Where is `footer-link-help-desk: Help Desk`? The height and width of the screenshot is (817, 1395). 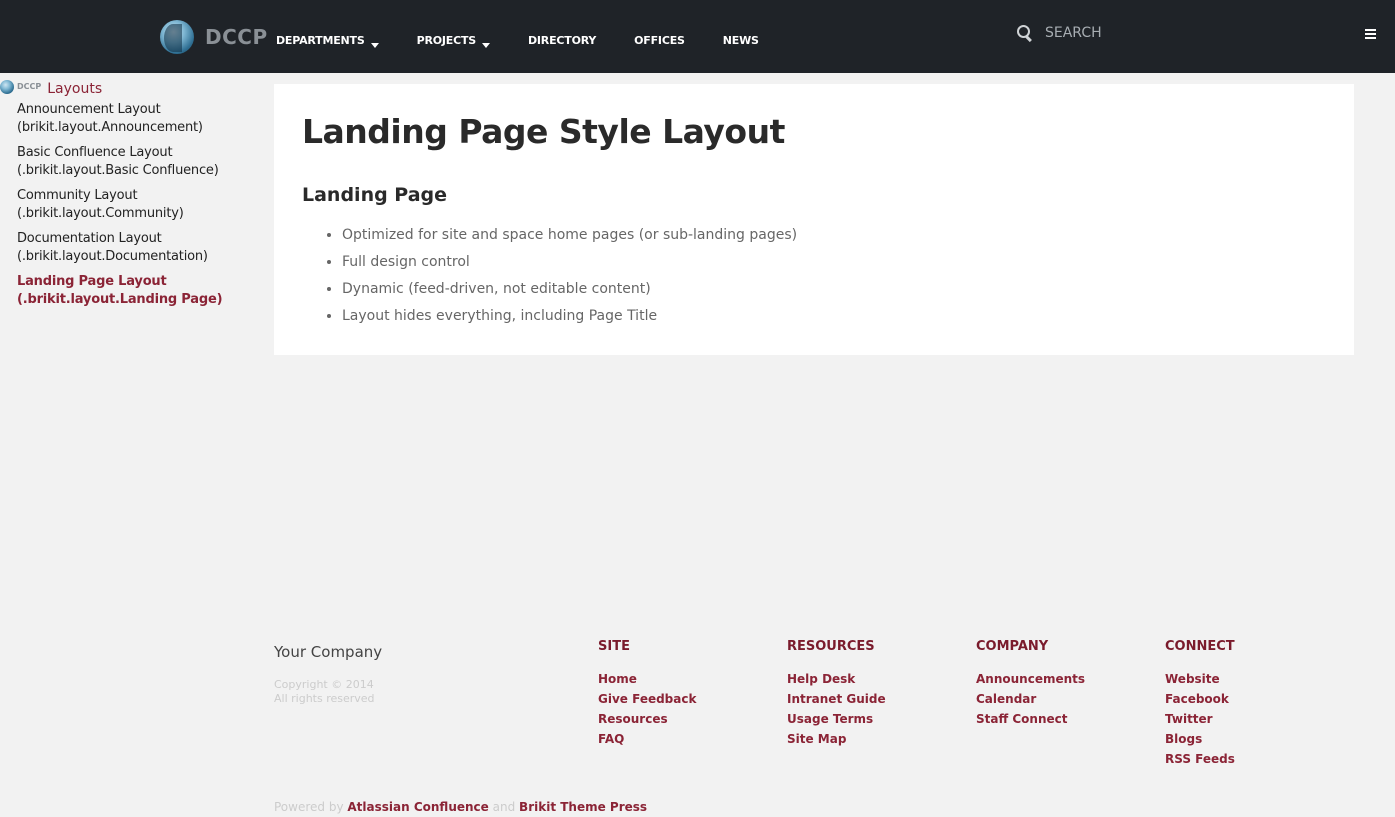
footer-link-help-desk: Help Desk is located at coordinates (836, 679).